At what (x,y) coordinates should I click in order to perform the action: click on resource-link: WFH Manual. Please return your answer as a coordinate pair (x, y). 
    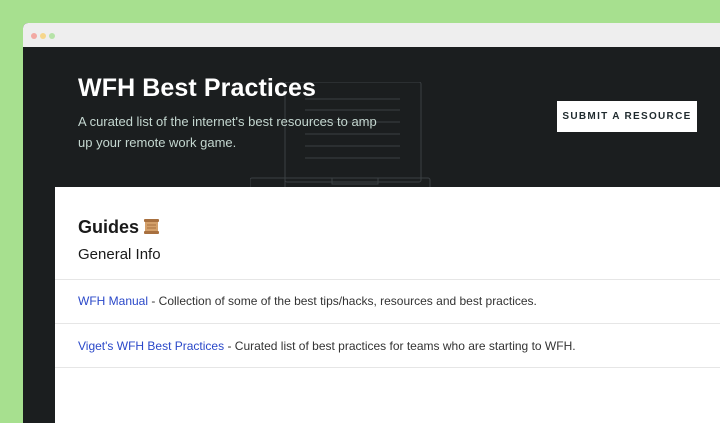
    Looking at the image, I should click on (113, 301).